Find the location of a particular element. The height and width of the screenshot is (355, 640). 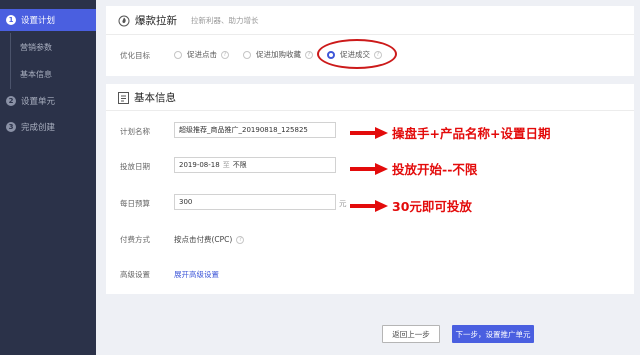

start-date: 2019-08-18 is located at coordinates (199, 165).